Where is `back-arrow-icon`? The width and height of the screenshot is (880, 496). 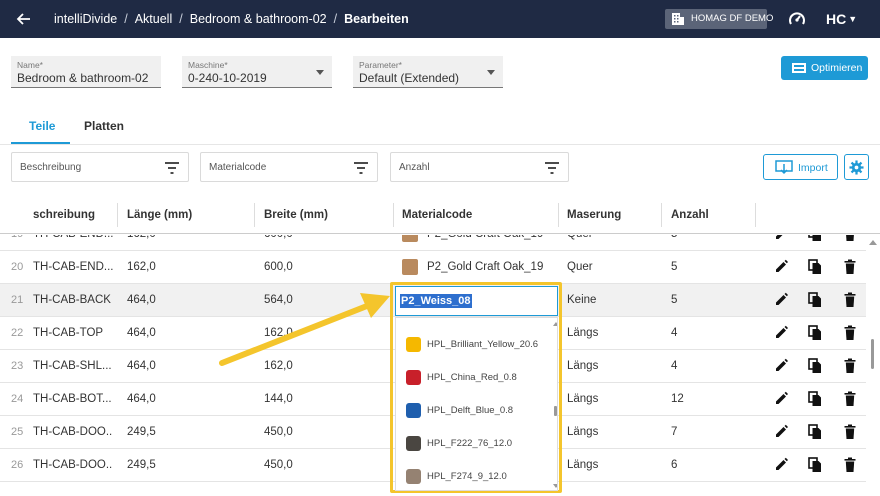 back-arrow-icon is located at coordinates (24, 19).